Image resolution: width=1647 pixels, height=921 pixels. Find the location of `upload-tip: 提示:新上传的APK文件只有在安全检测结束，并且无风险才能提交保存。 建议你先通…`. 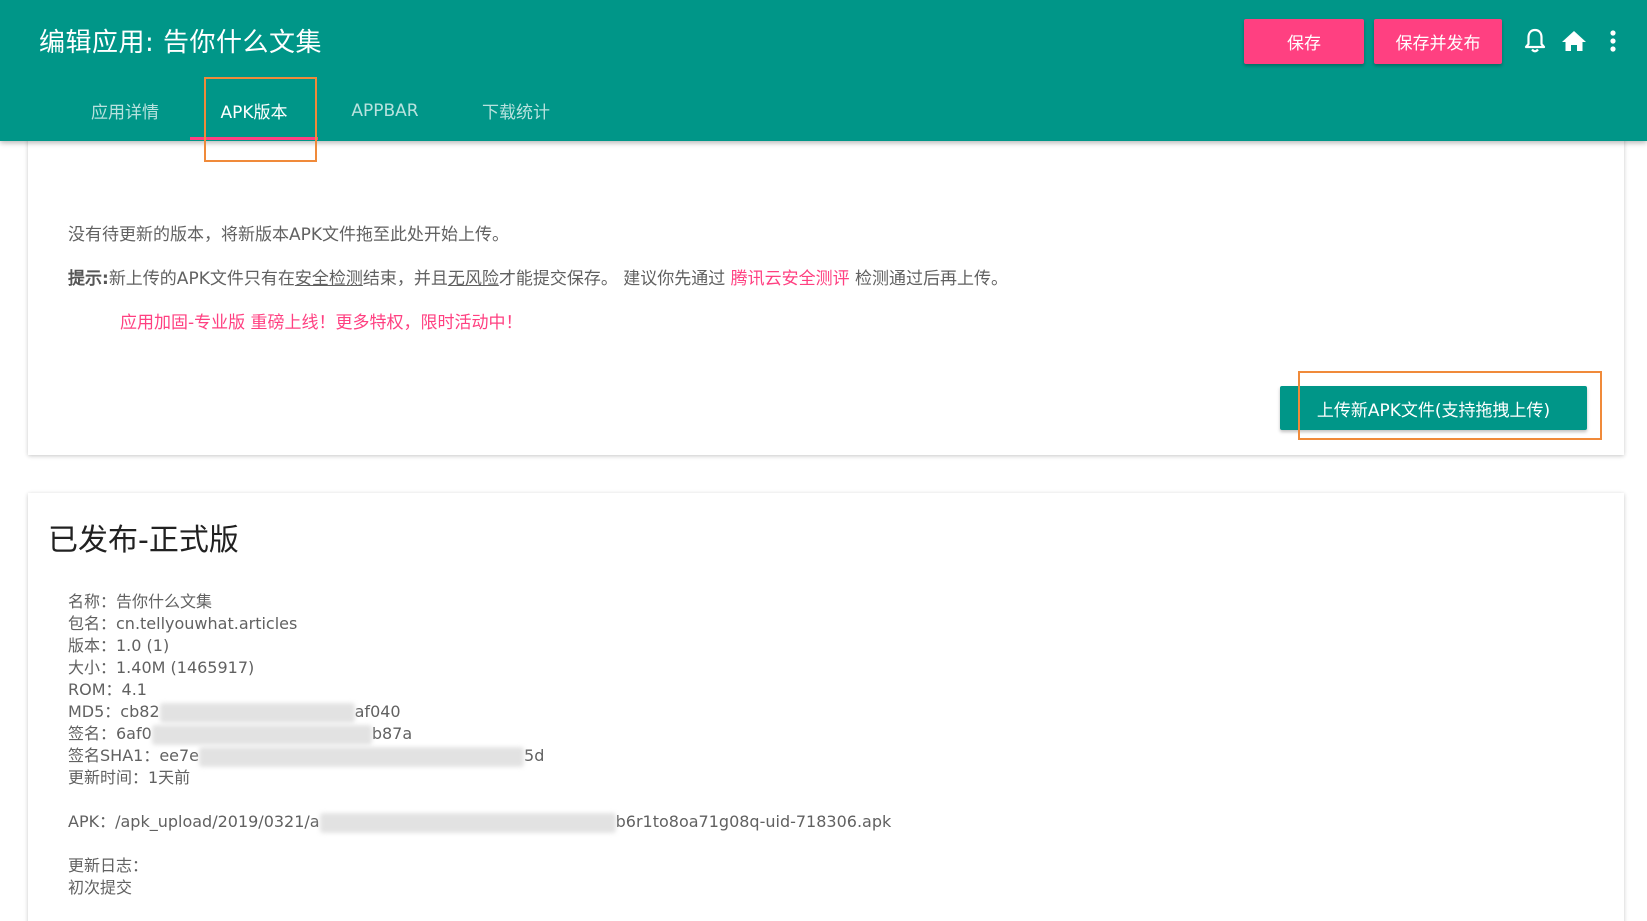

upload-tip: 提示:新上传的APK文件只有在安全检测结束，并且无风险才能提交保存。 建议你先通… is located at coordinates (538, 276).